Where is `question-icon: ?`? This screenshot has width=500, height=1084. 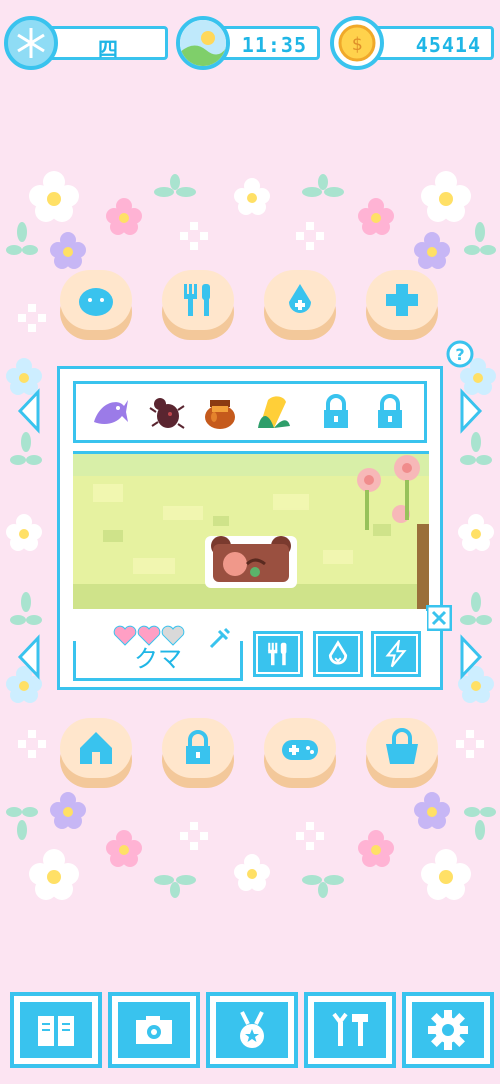
question-icon: ? is located at coordinates (460, 354).